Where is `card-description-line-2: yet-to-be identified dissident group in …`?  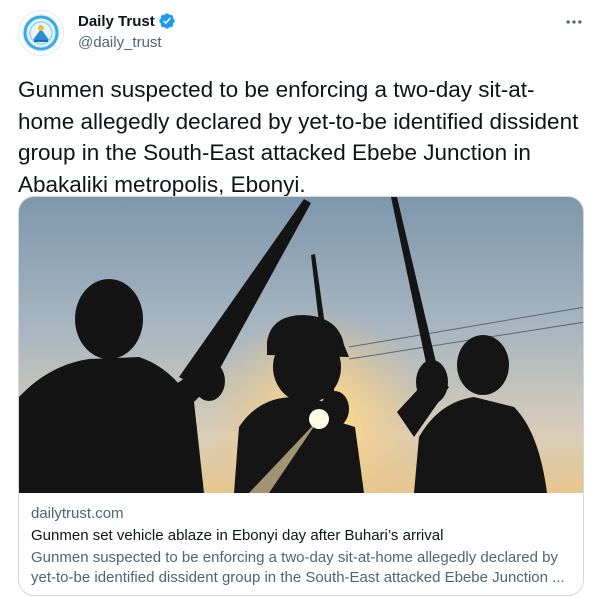 card-description-line-2: yet-to-be identified dissident group in … is located at coordinates (298, 577).